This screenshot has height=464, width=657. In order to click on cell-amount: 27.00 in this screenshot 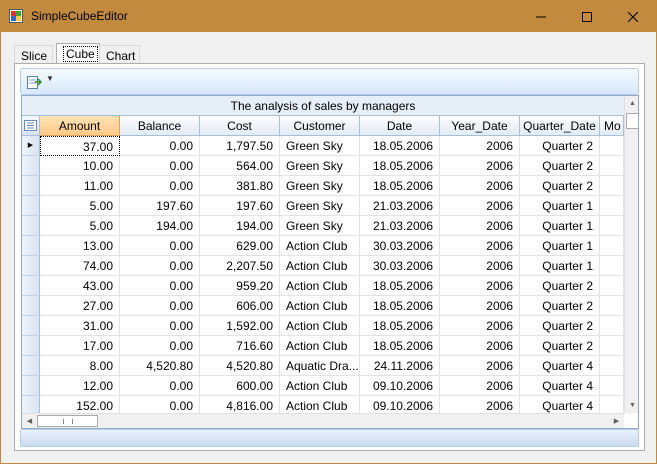, I will do `click(80, 306)`.